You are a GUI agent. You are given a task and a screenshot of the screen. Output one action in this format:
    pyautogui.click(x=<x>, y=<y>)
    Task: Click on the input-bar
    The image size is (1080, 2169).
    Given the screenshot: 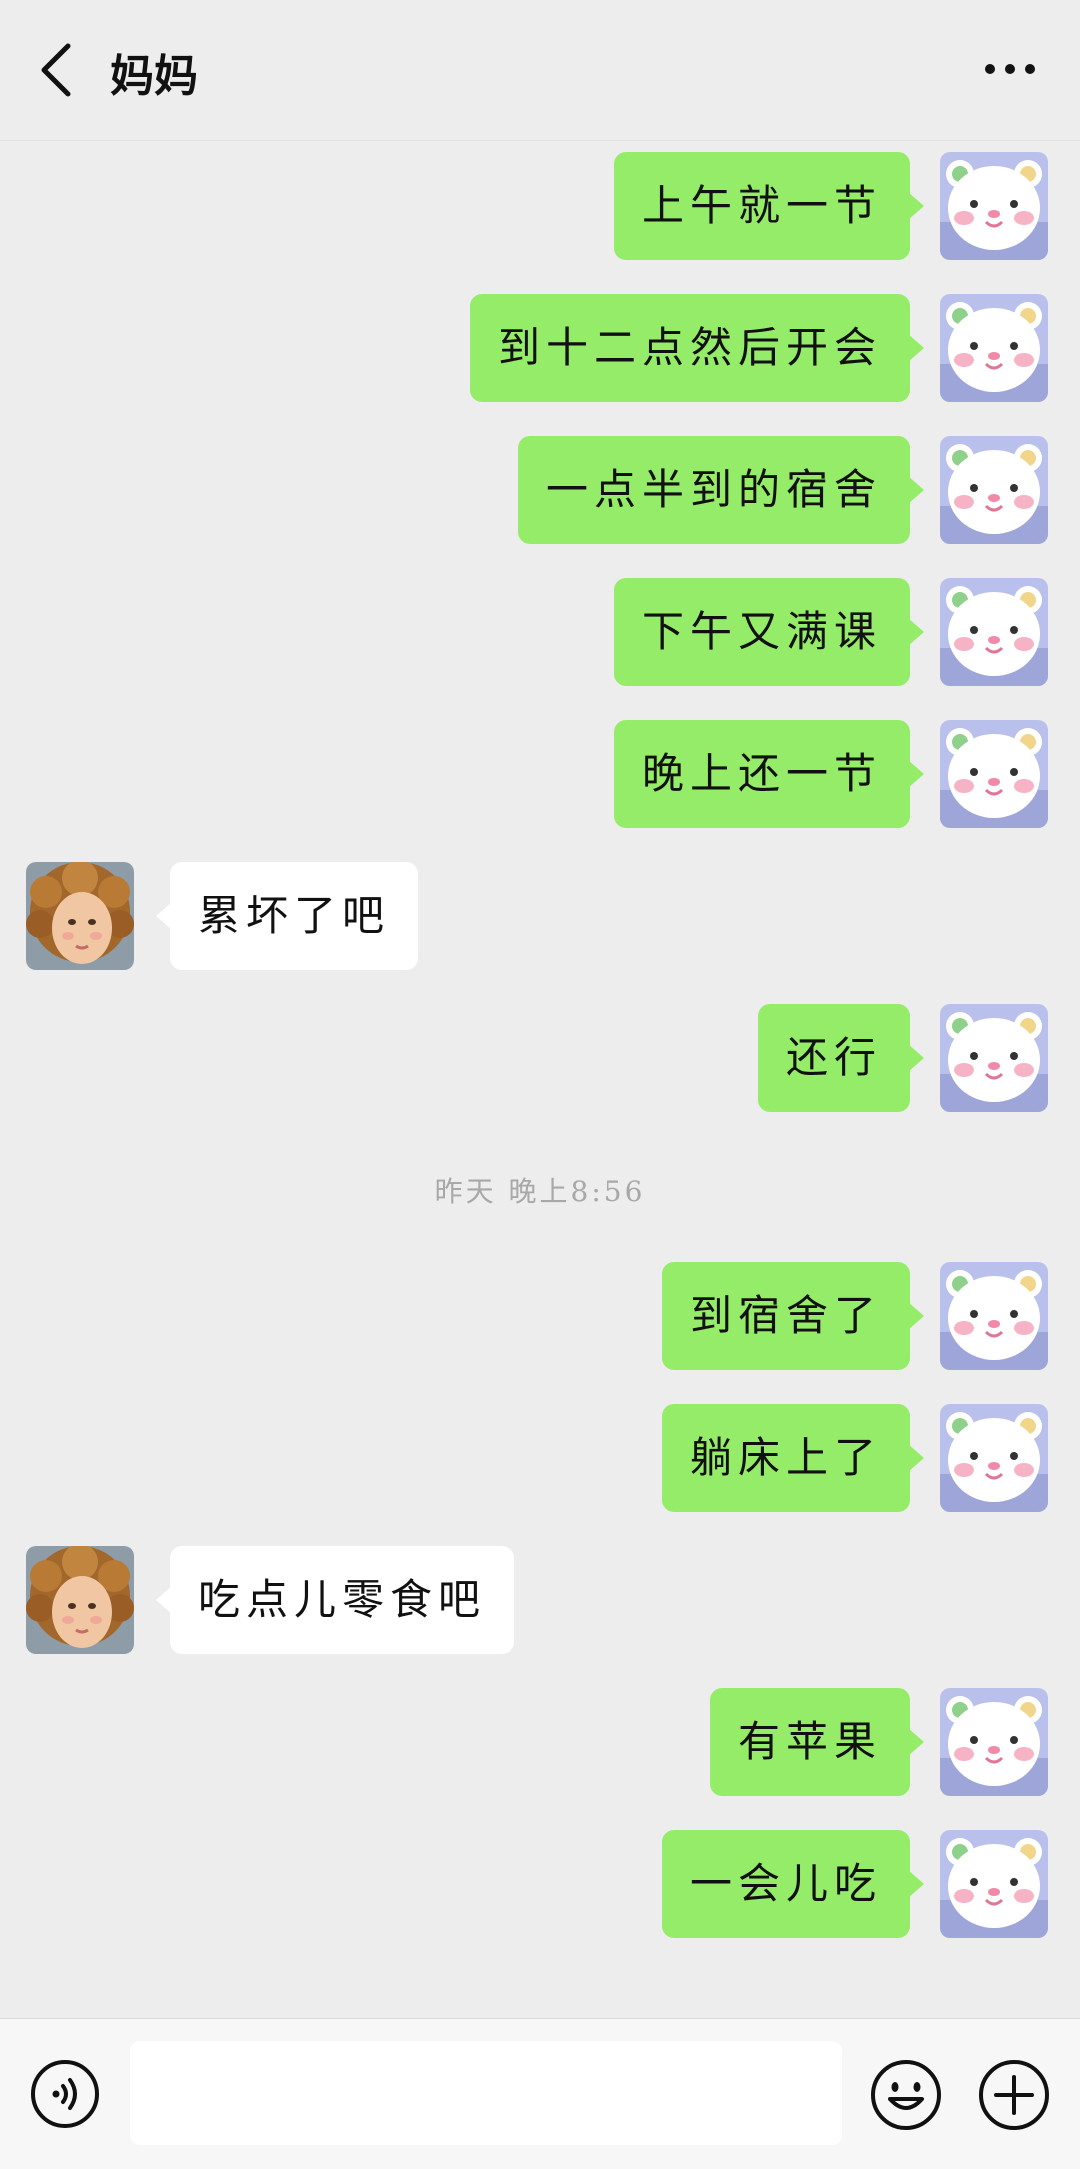 What is the action you would take?
    pyautogui.click(x=540, y=2093)
    